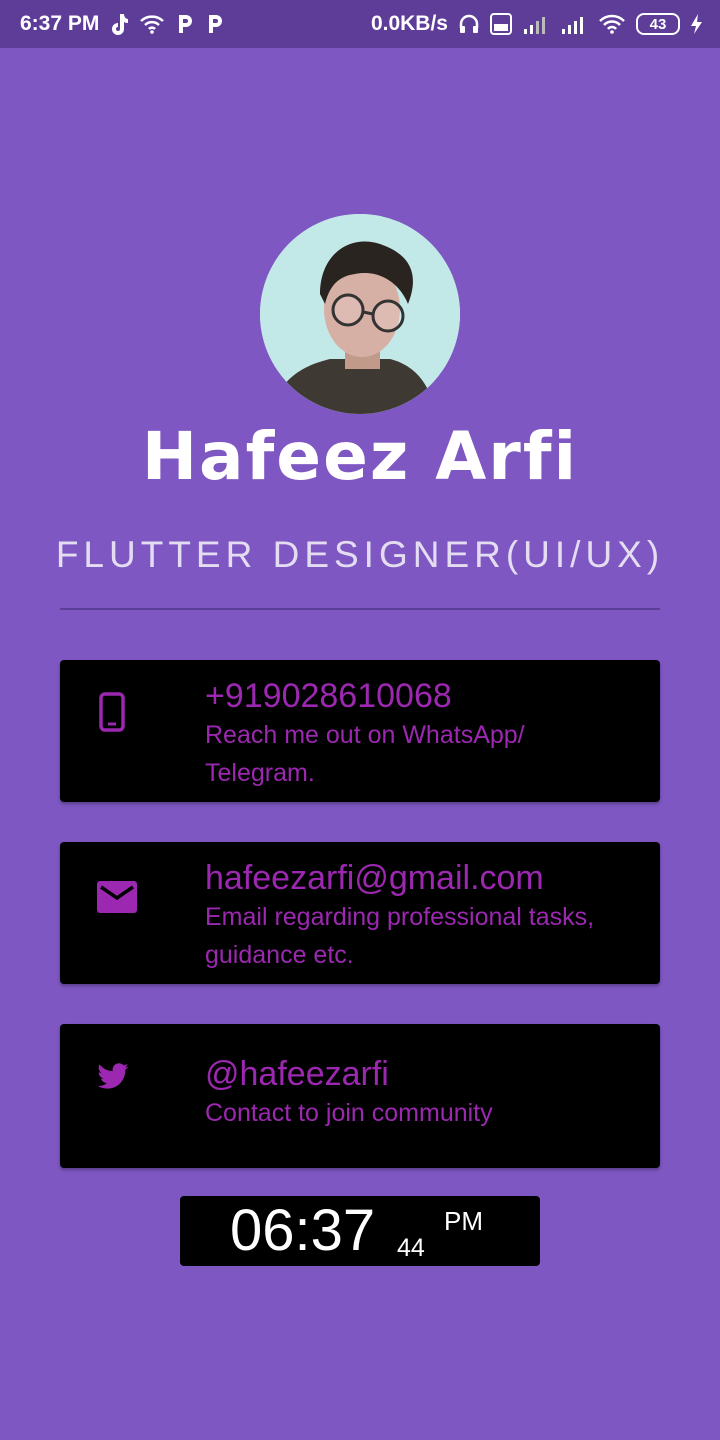 This screenshot has width=720, height=1440. What do you see at coordinates (60, 23) in the screenshot?
I see `status-time: 6:37 PM` at bounding box center [60, 23].